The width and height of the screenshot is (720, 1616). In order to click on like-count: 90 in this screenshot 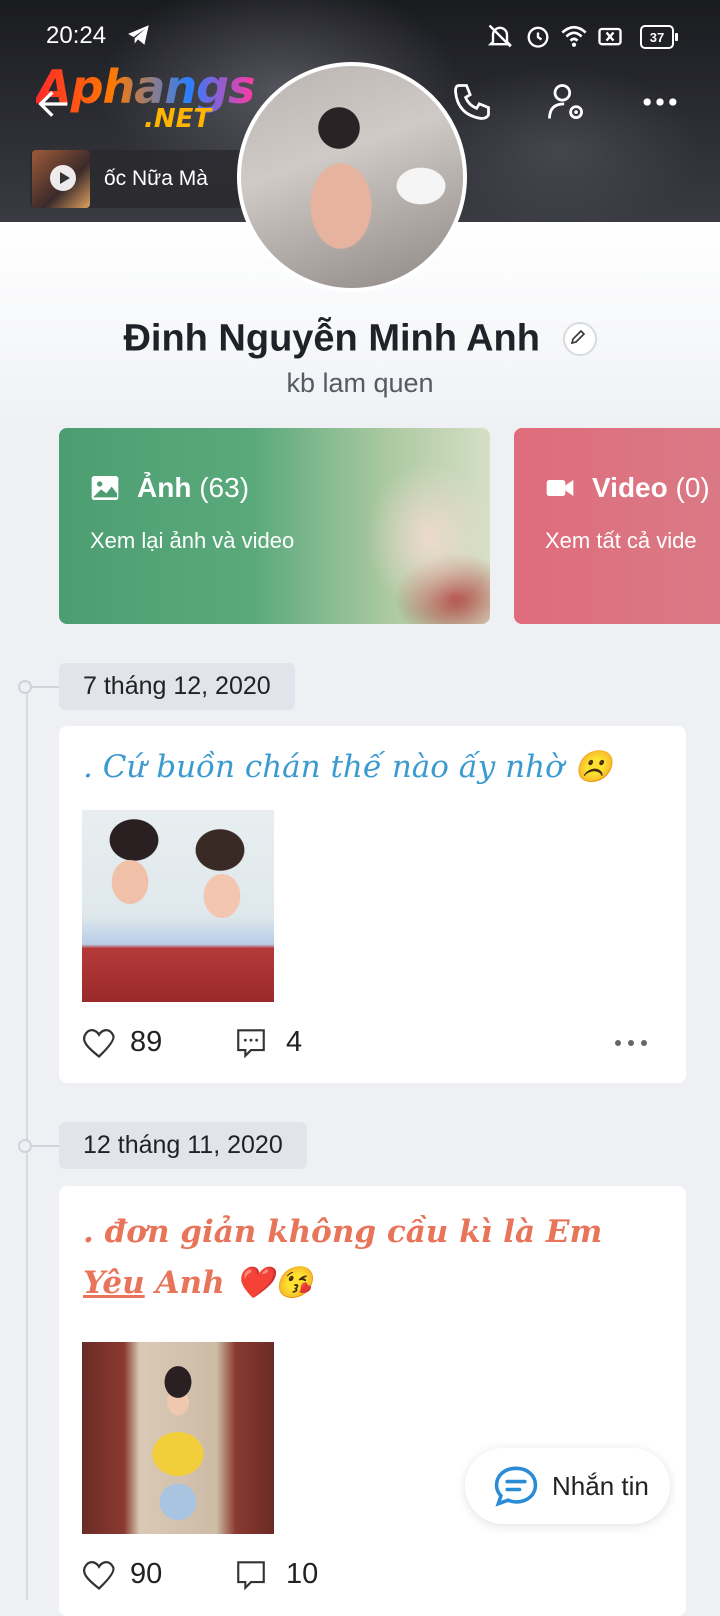, I will do `click(146, 1574)`.